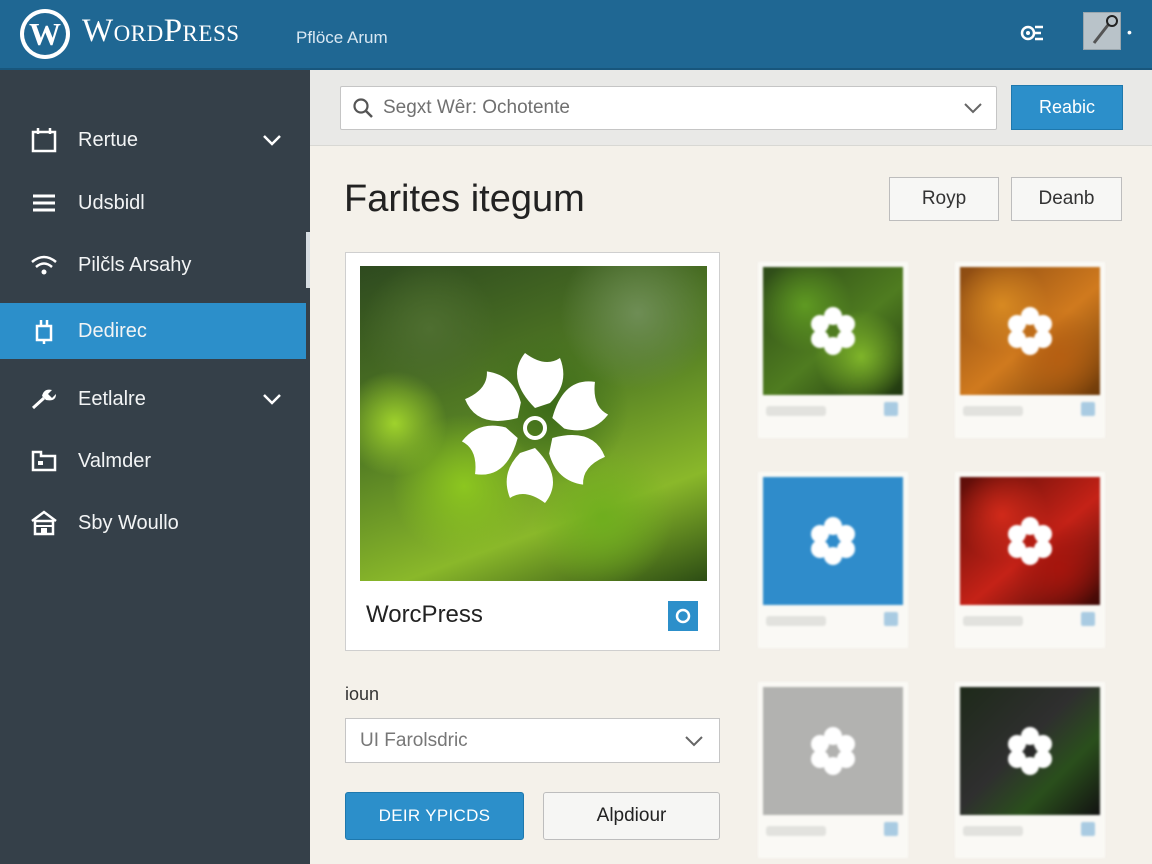 The width and height of the screenshot is (1152, 864). What do you see at coordinates (342, 38) in the screenshot?
I see `site-name: Pflöce Arum` at bounding box center [342, 38].